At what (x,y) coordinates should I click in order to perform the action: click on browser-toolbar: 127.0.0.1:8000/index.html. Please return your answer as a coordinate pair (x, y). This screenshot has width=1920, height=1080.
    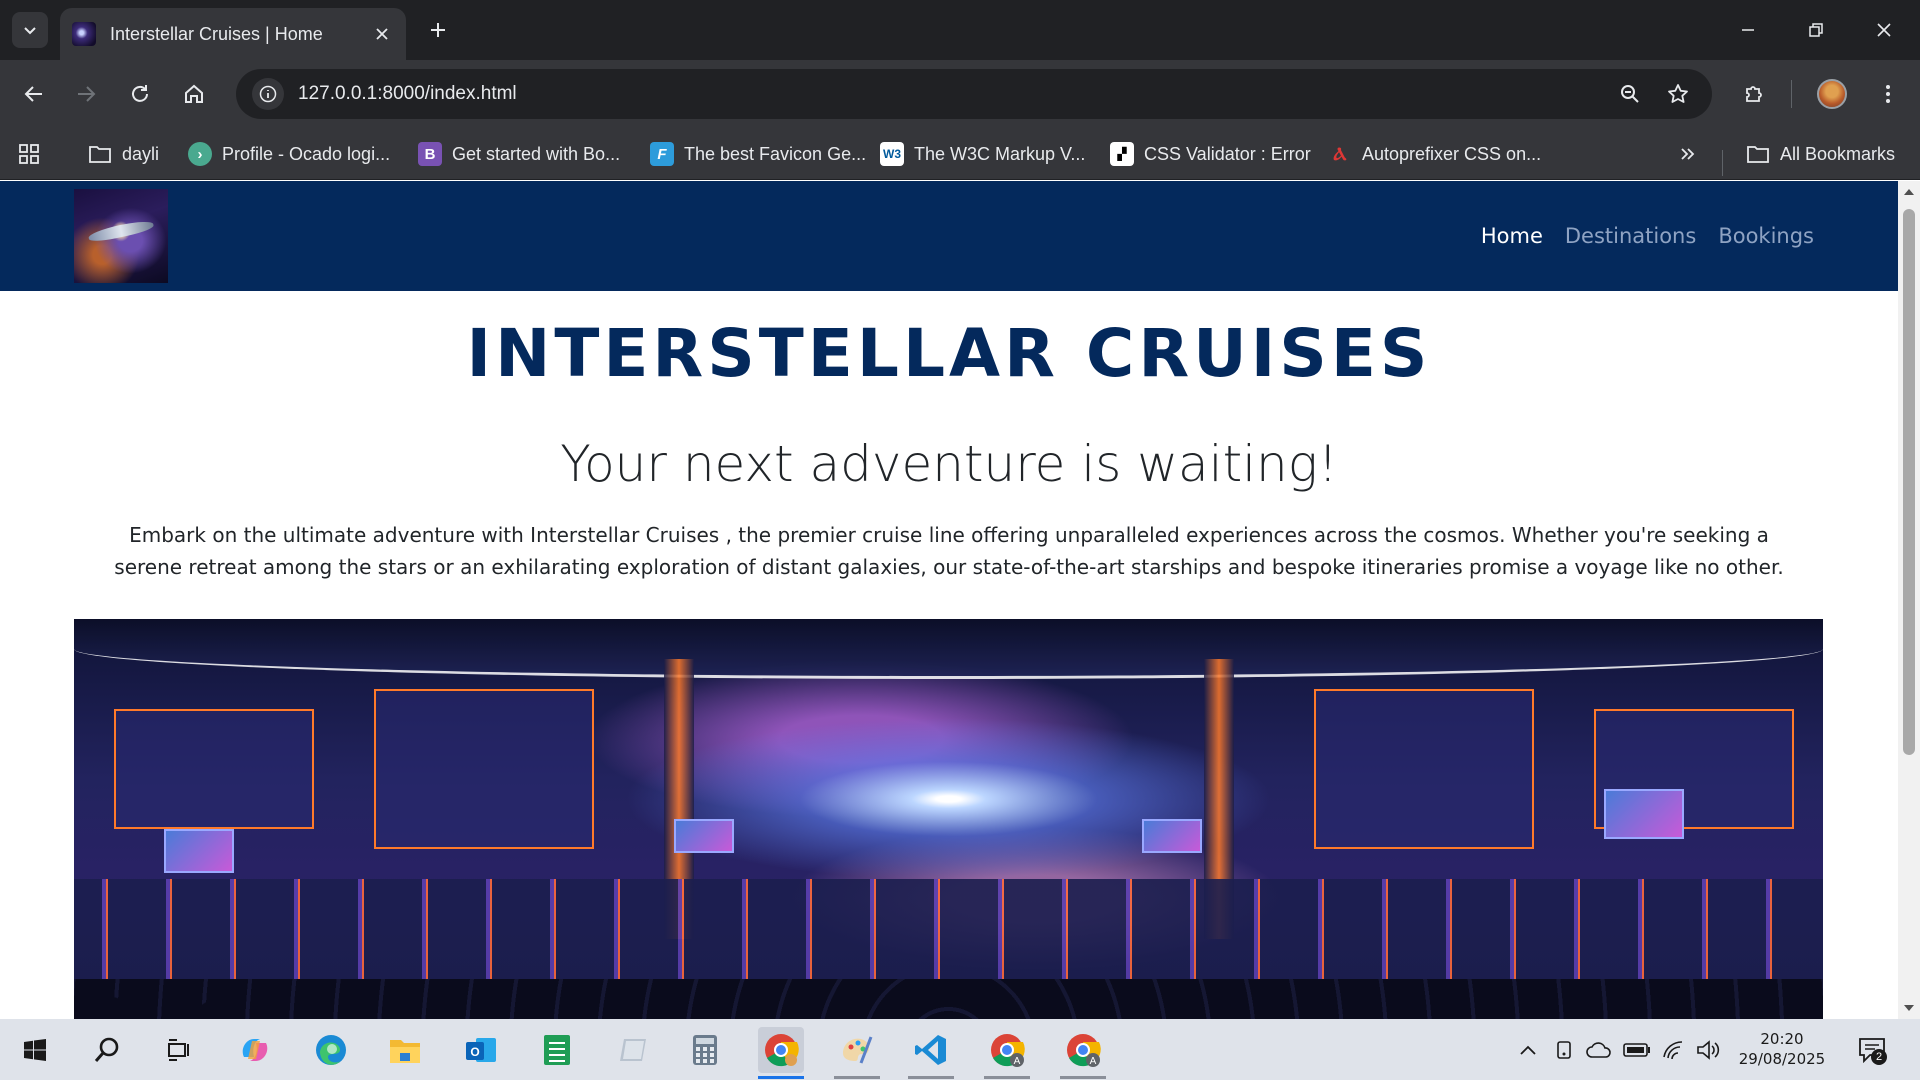
    Looking at the image, I should click on (960, 94).